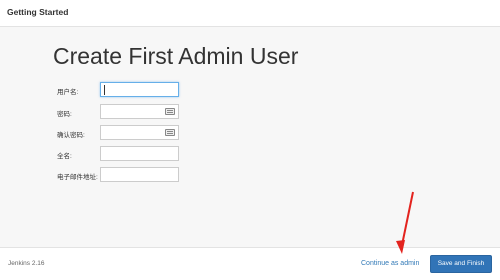 The image size is (500, 280). What do you see at coordinates (38, 12) in the screenshot?
I see `dialog-title: Getting Started` at bounding box center [38, 12].